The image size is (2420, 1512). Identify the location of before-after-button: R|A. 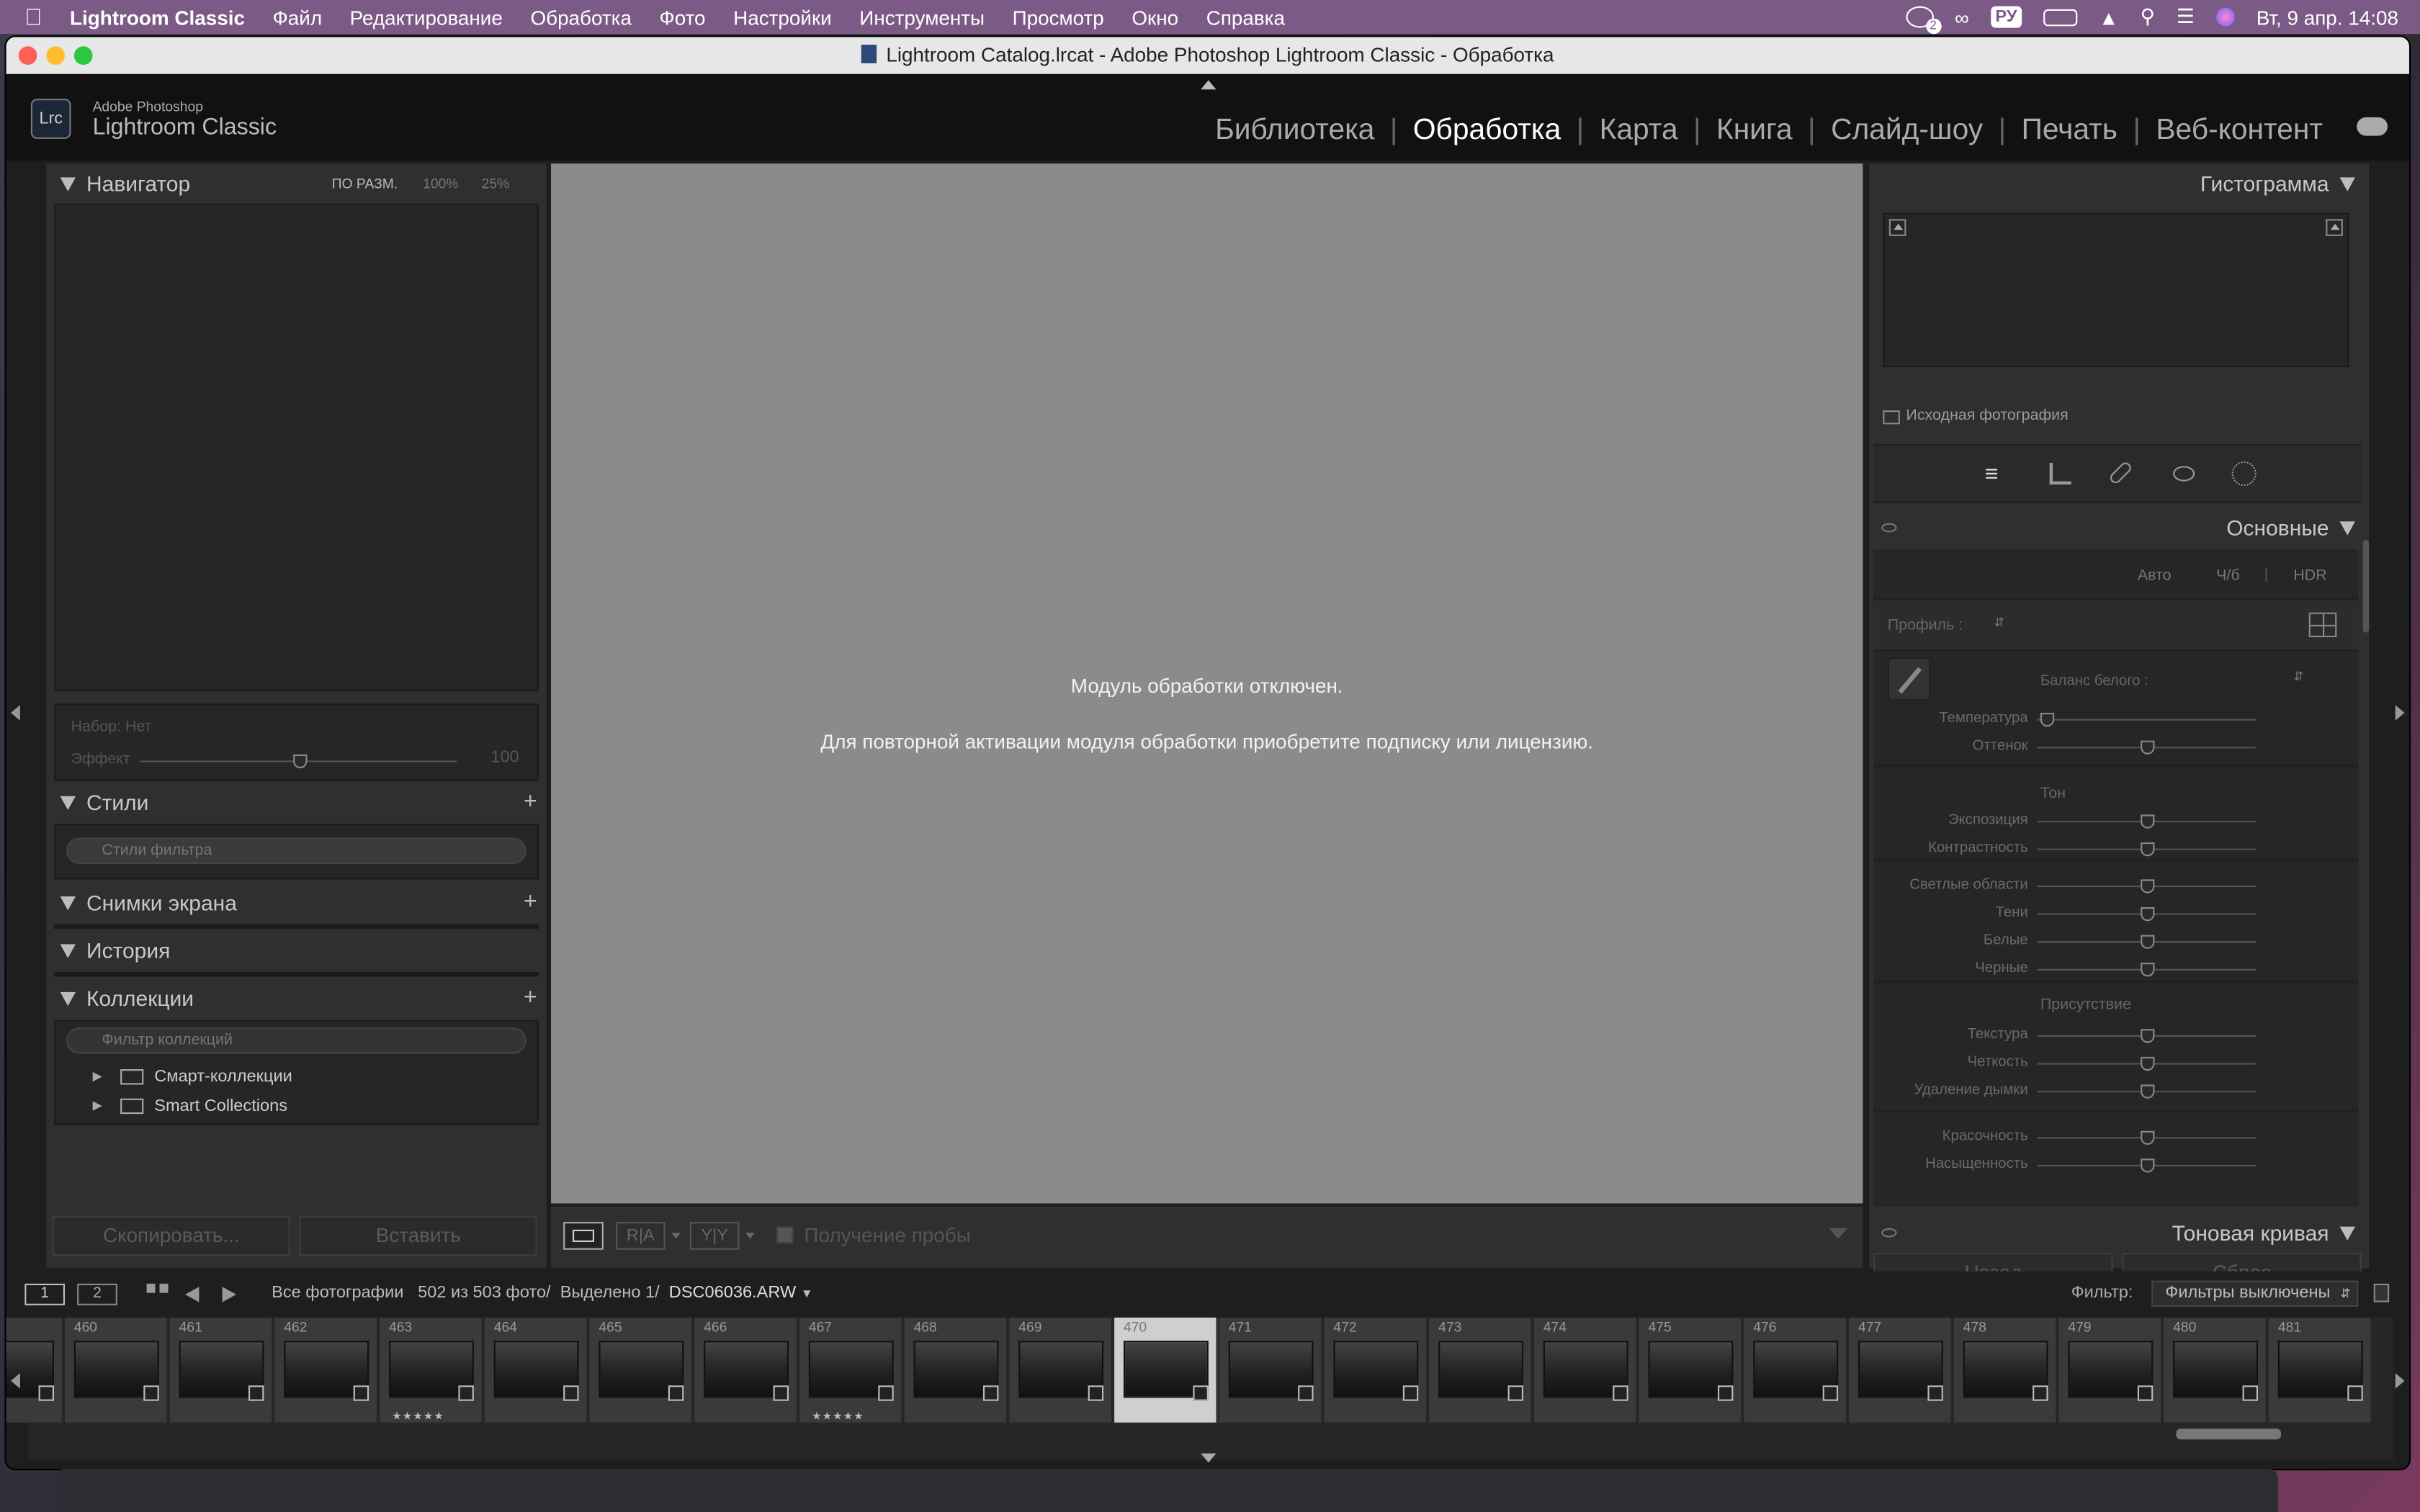
(641, 1236).